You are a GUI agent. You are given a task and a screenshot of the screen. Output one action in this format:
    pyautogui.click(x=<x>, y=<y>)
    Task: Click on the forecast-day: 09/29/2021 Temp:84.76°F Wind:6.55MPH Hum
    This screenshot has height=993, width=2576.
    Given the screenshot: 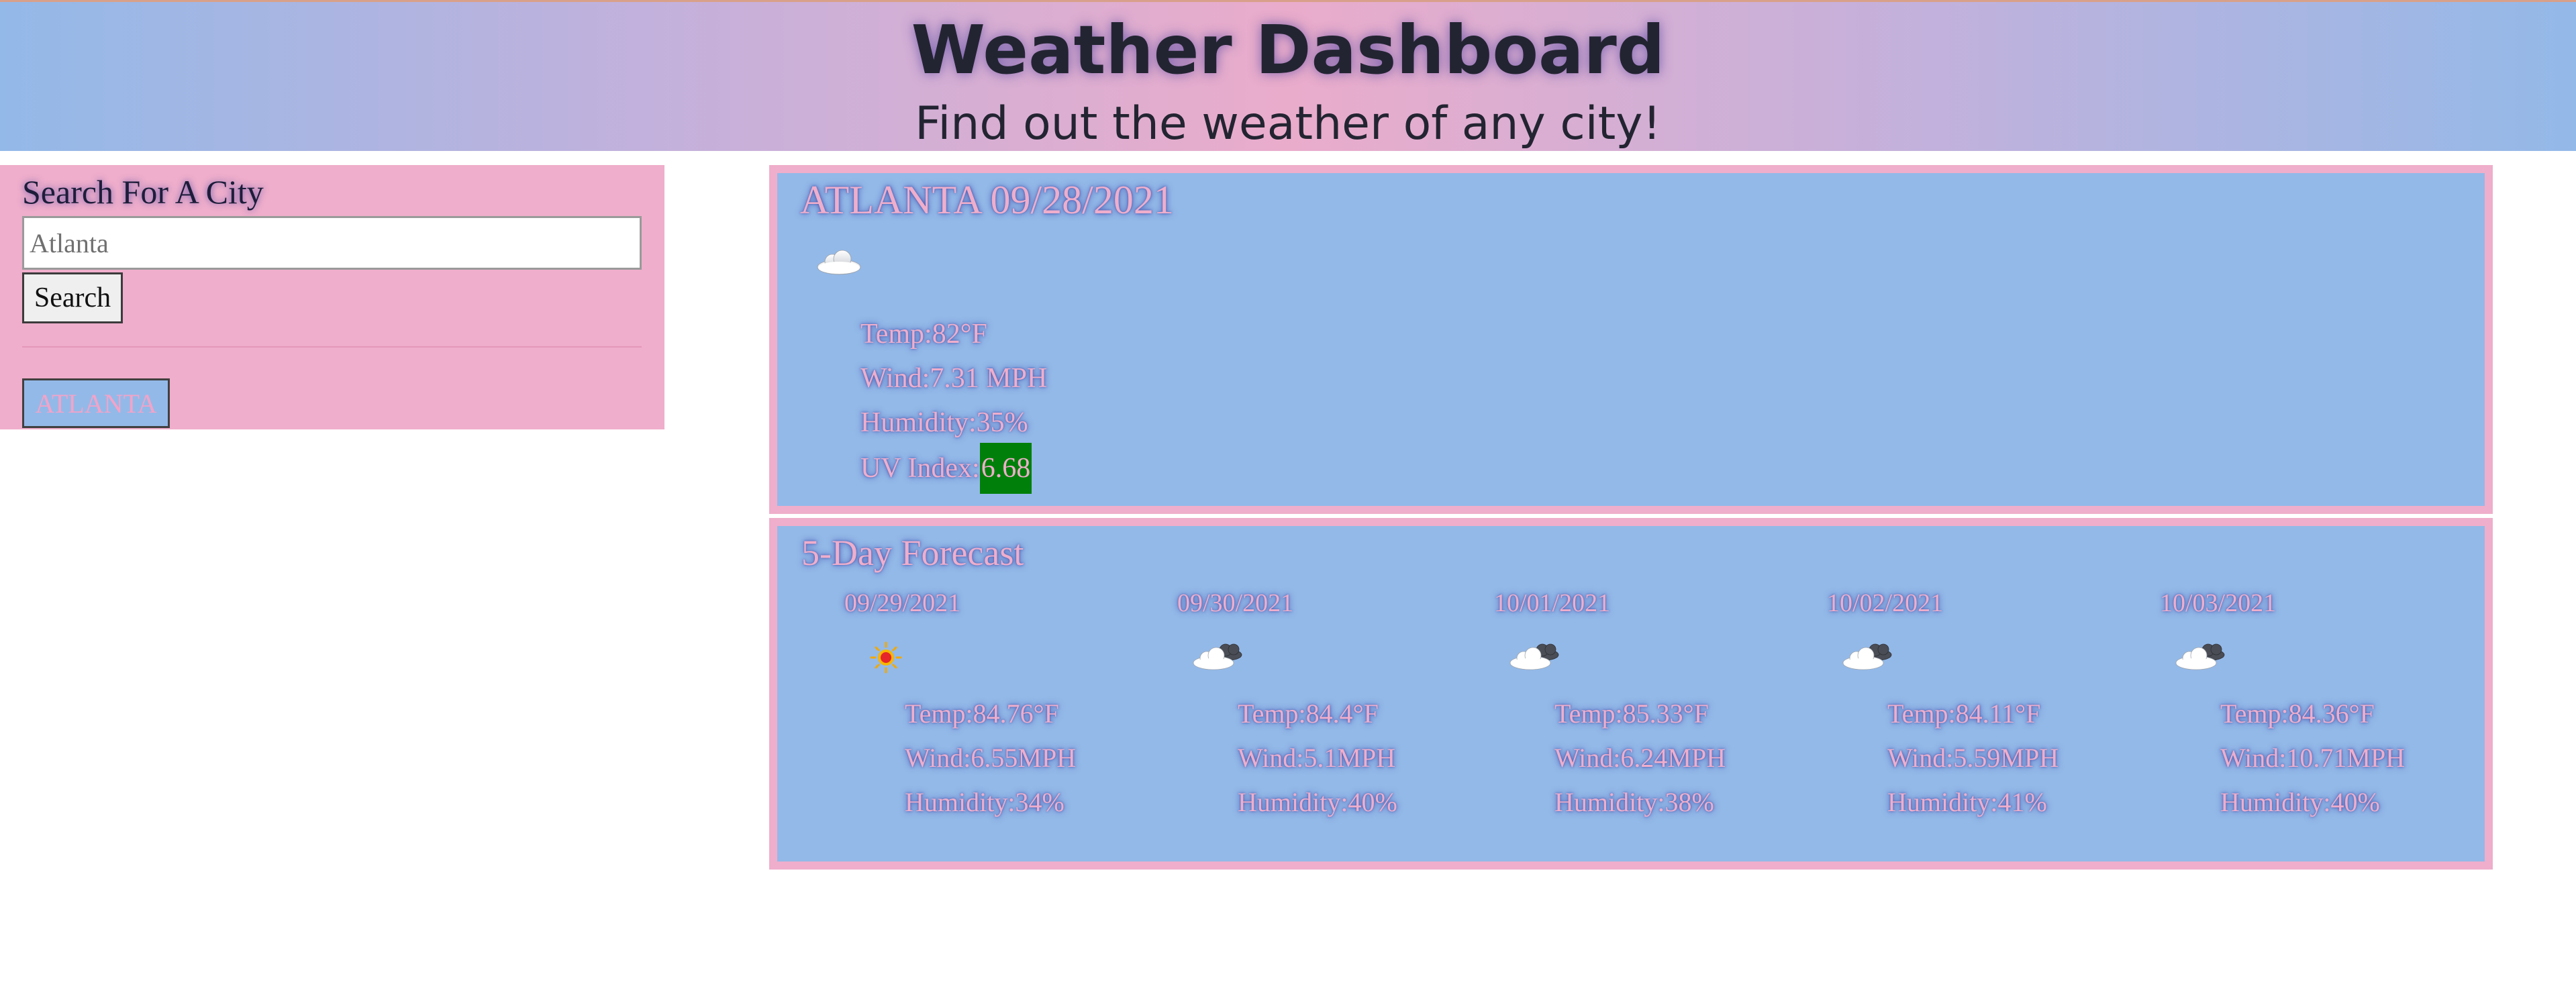 What is the action you would take?
    pyautogui.click(x=1005, y=720)
    